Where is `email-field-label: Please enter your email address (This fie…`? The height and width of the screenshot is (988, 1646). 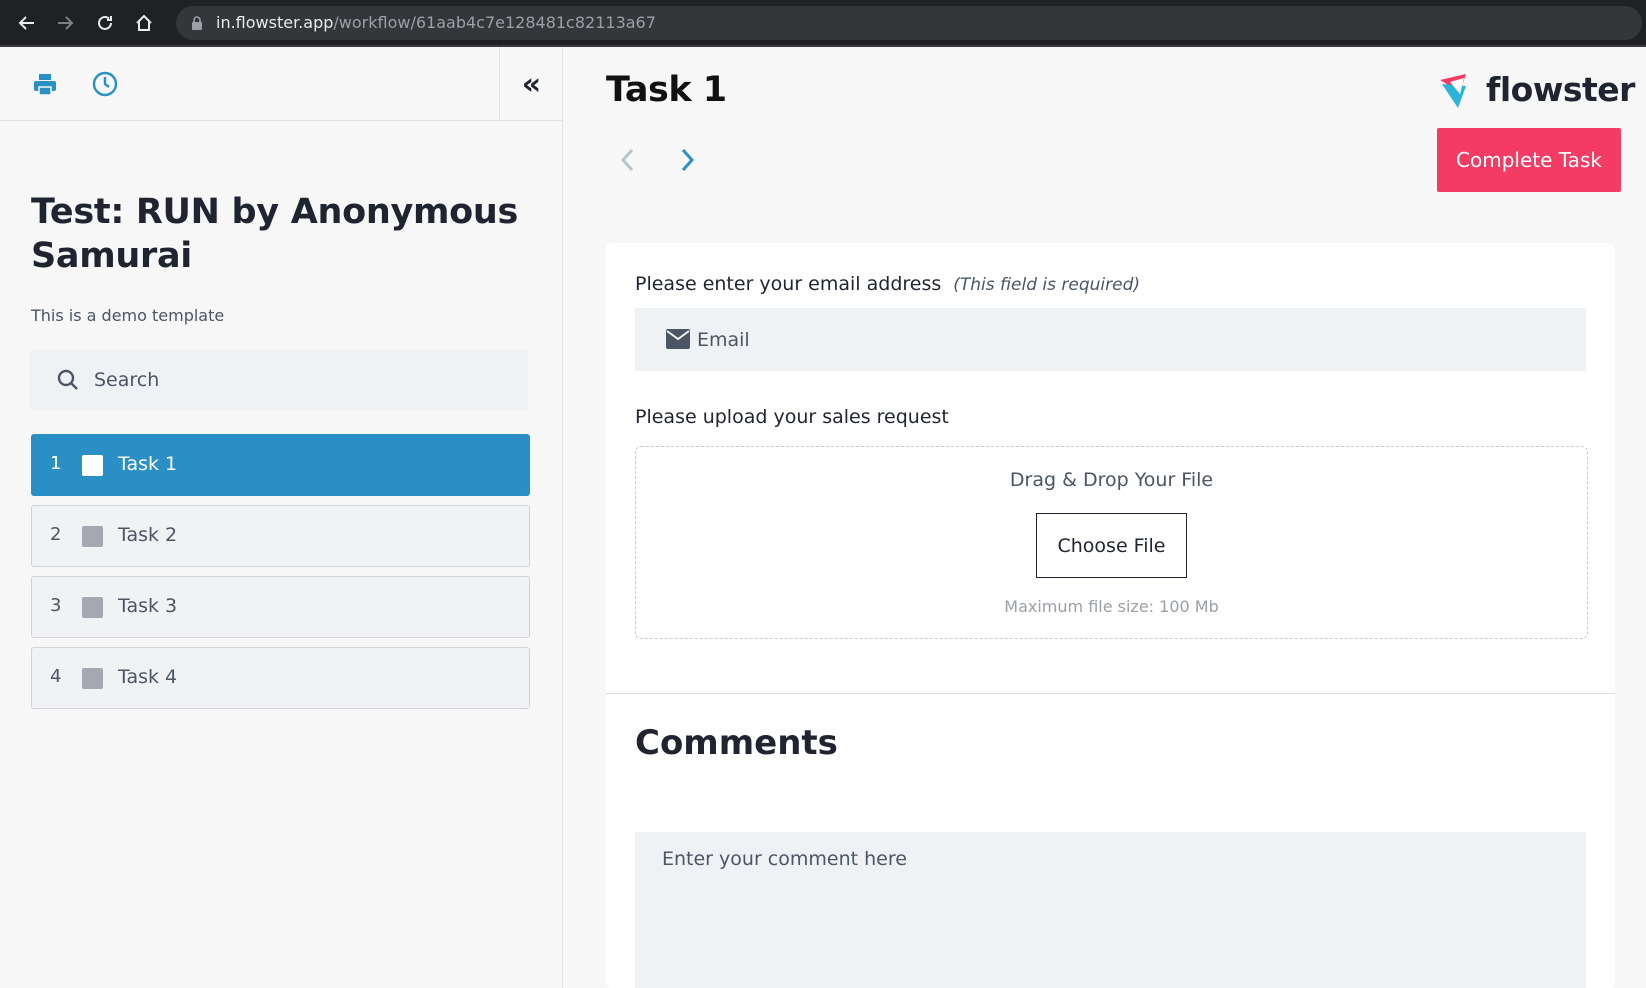
email-field-label: Please enter your email address (This fie… is located at coordinates (887, 284).